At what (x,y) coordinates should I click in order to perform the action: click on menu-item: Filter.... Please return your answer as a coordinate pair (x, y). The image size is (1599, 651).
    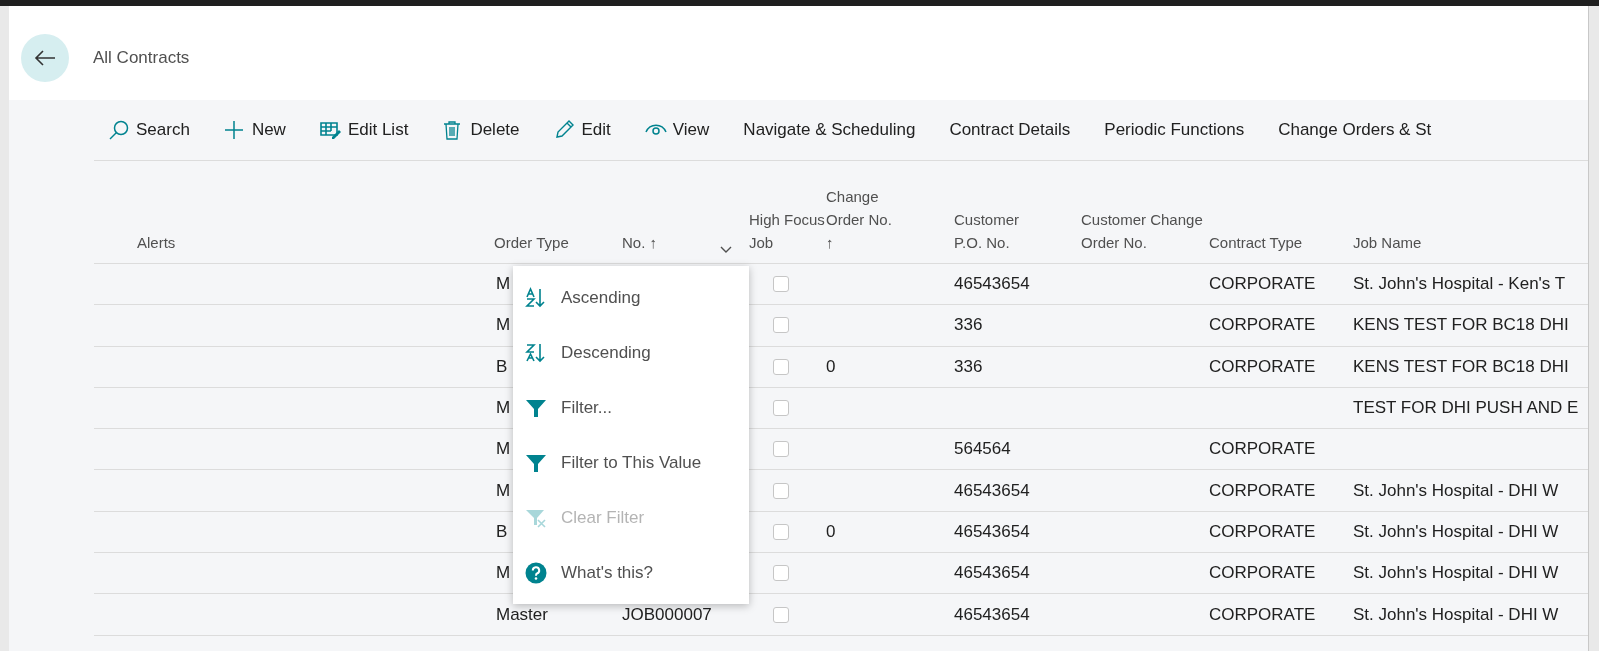
    Looking at the image, I should click on (631, 407).